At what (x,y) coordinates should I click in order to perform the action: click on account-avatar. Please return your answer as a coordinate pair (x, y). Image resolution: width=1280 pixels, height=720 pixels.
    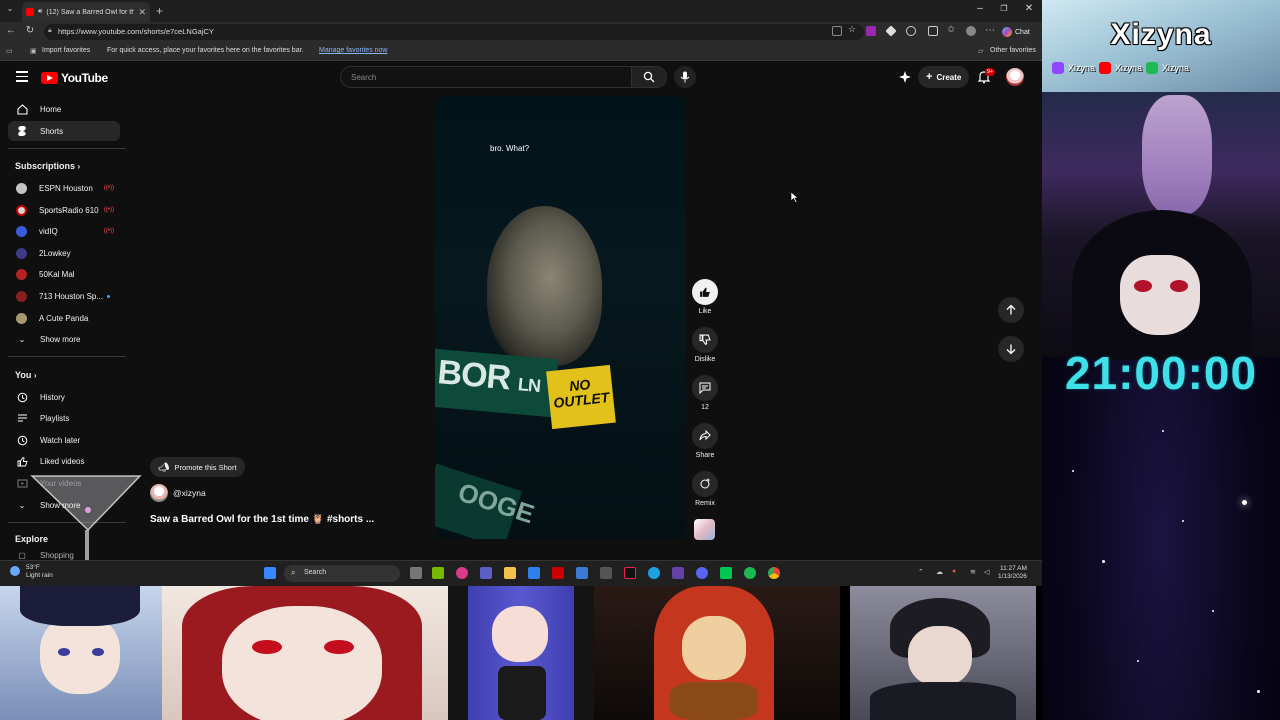
    Looking at the image, I should click on (1015, 77).